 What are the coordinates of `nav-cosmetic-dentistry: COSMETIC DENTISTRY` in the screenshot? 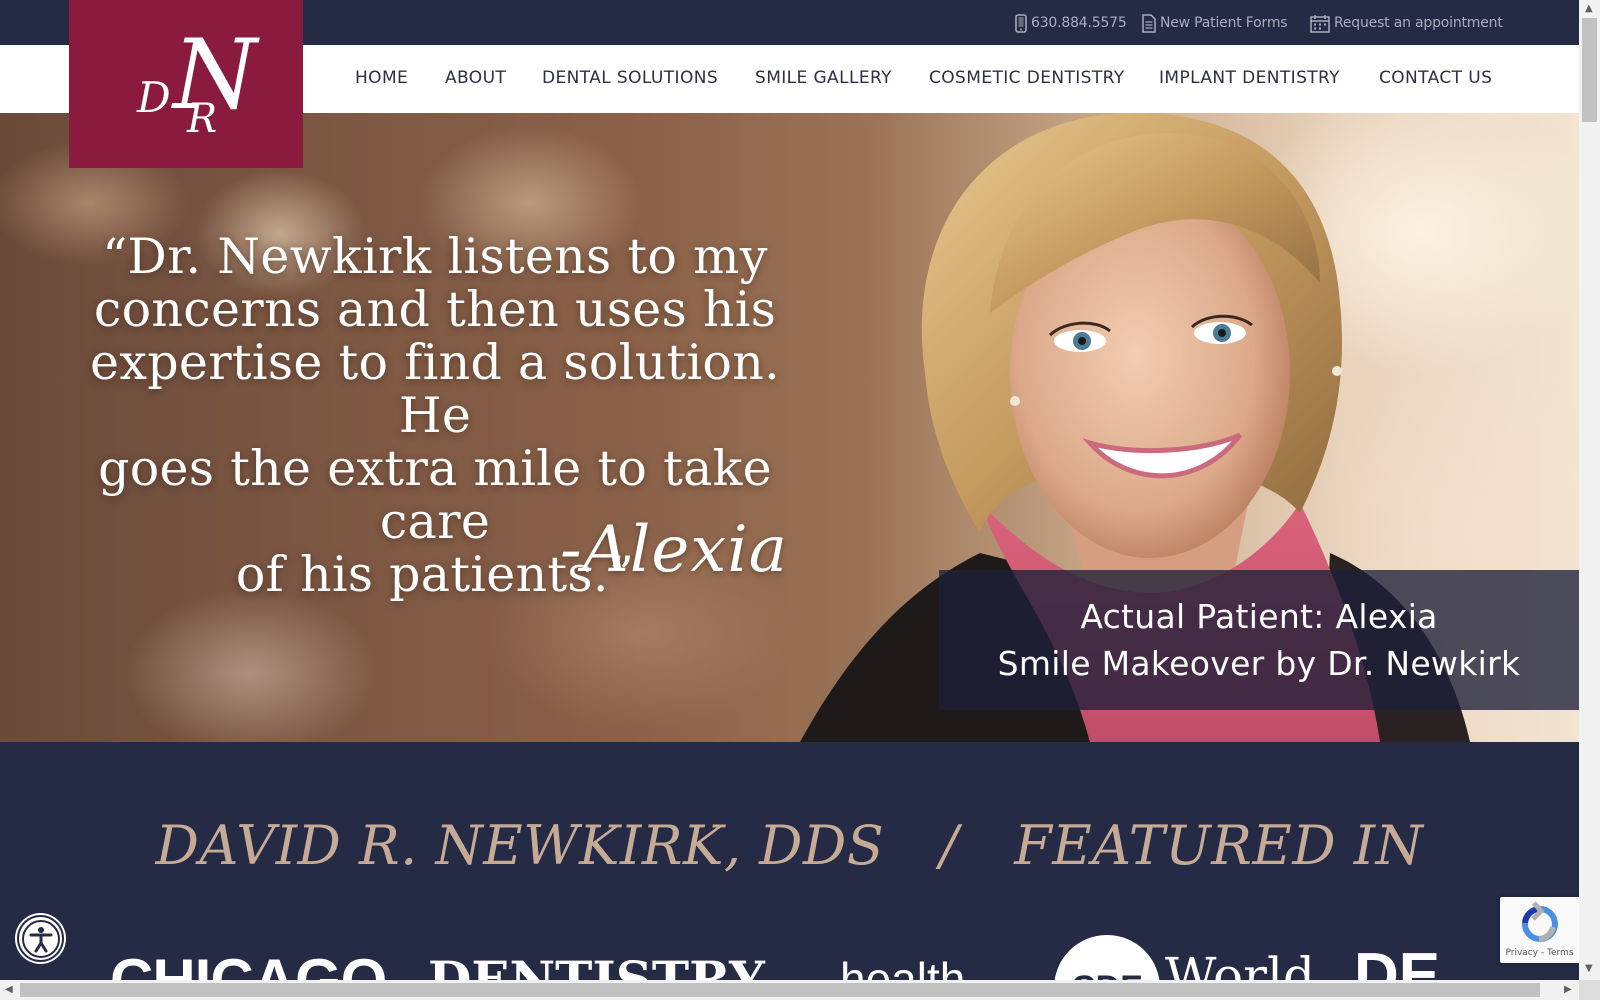 It's located at (1027, 78).